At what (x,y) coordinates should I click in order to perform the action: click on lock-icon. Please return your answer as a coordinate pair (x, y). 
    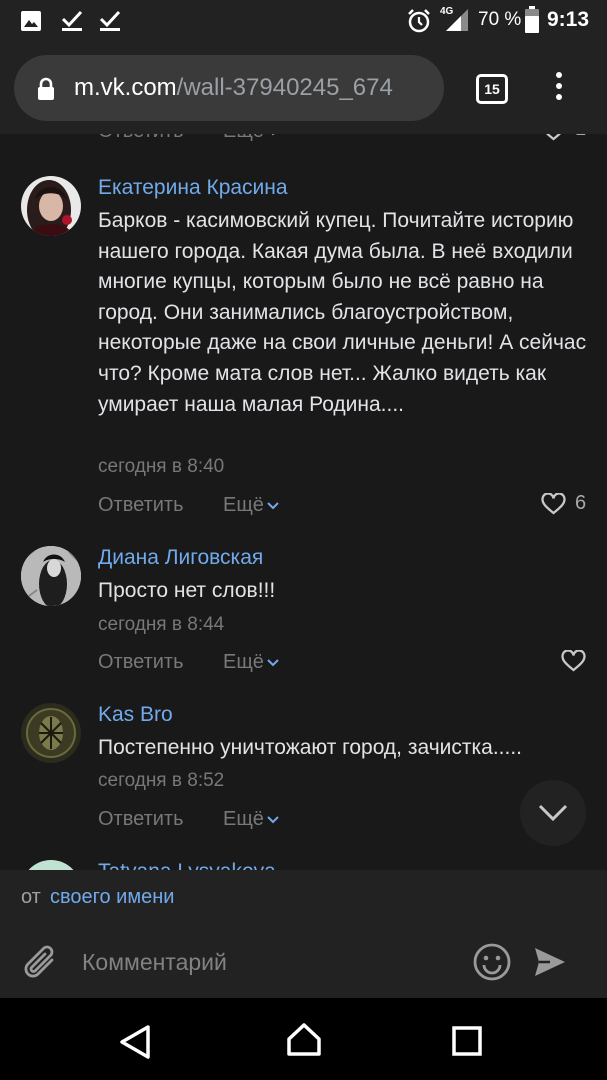
    Looking at the image, I should click on (46, 88).